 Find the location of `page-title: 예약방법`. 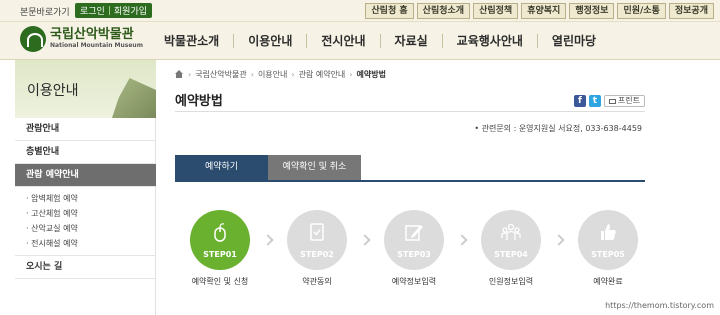

page-title: 예약방법 is located at coordinates (199, 101).